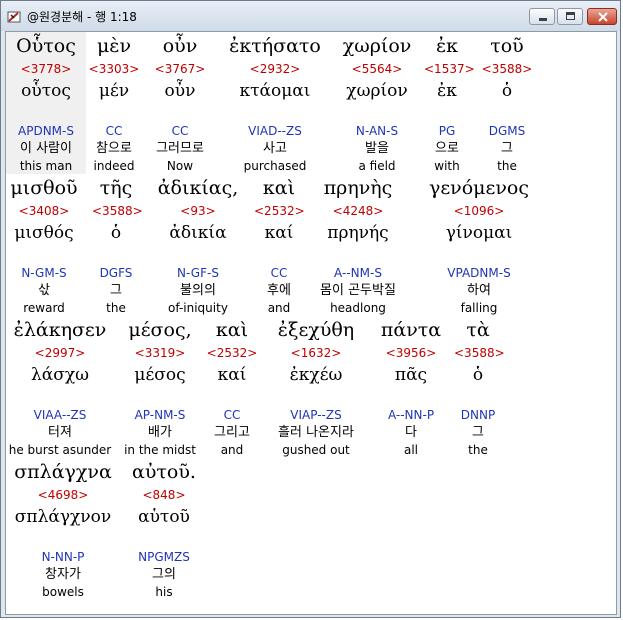  I want to click on greek-word: τὰ, so click(478, 330).